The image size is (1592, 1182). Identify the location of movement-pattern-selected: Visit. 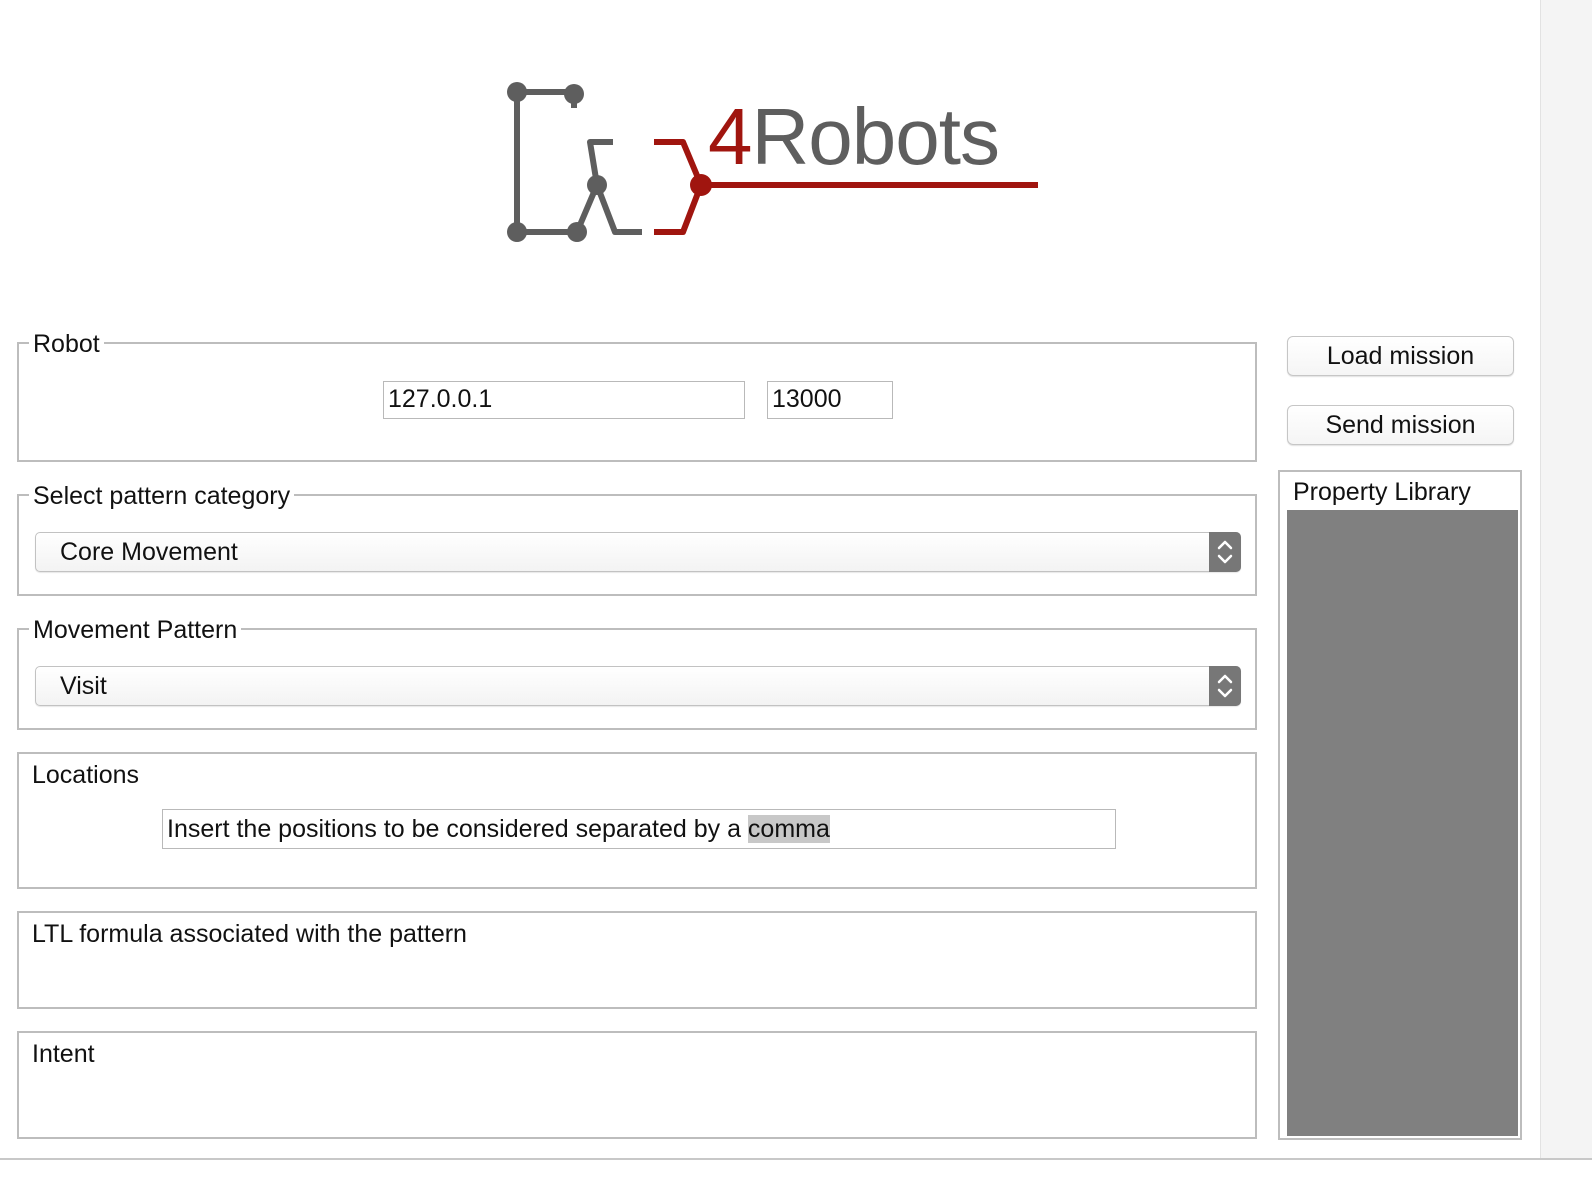
(83, 686).